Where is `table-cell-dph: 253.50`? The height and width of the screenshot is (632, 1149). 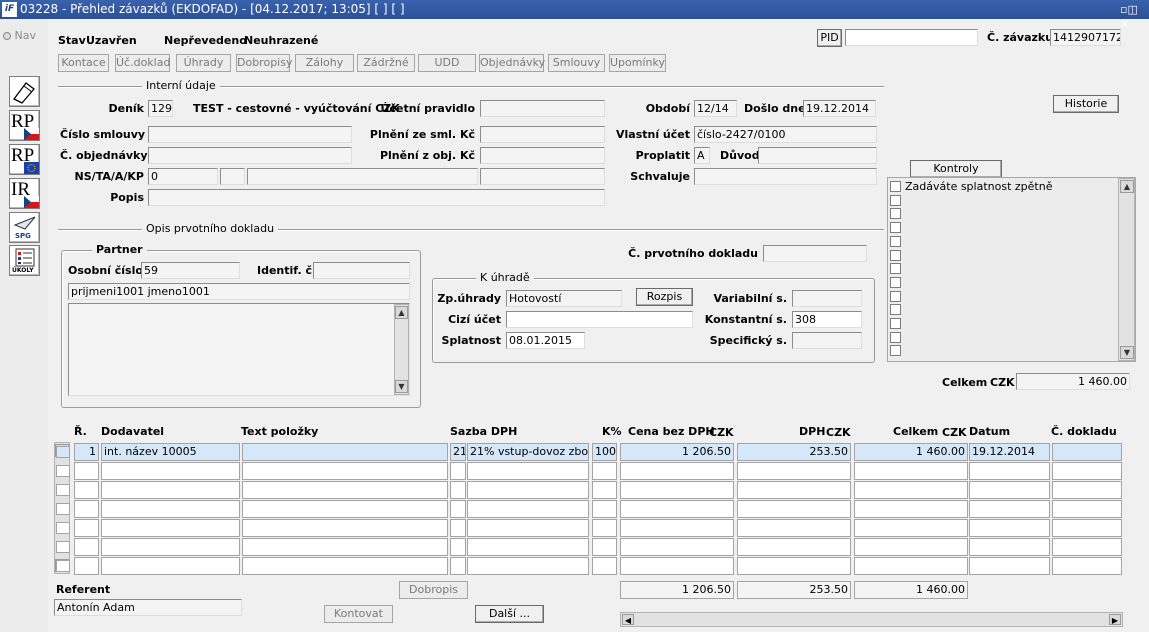 table-cell-dph: 253.50 is located at coordinates (794, 452).